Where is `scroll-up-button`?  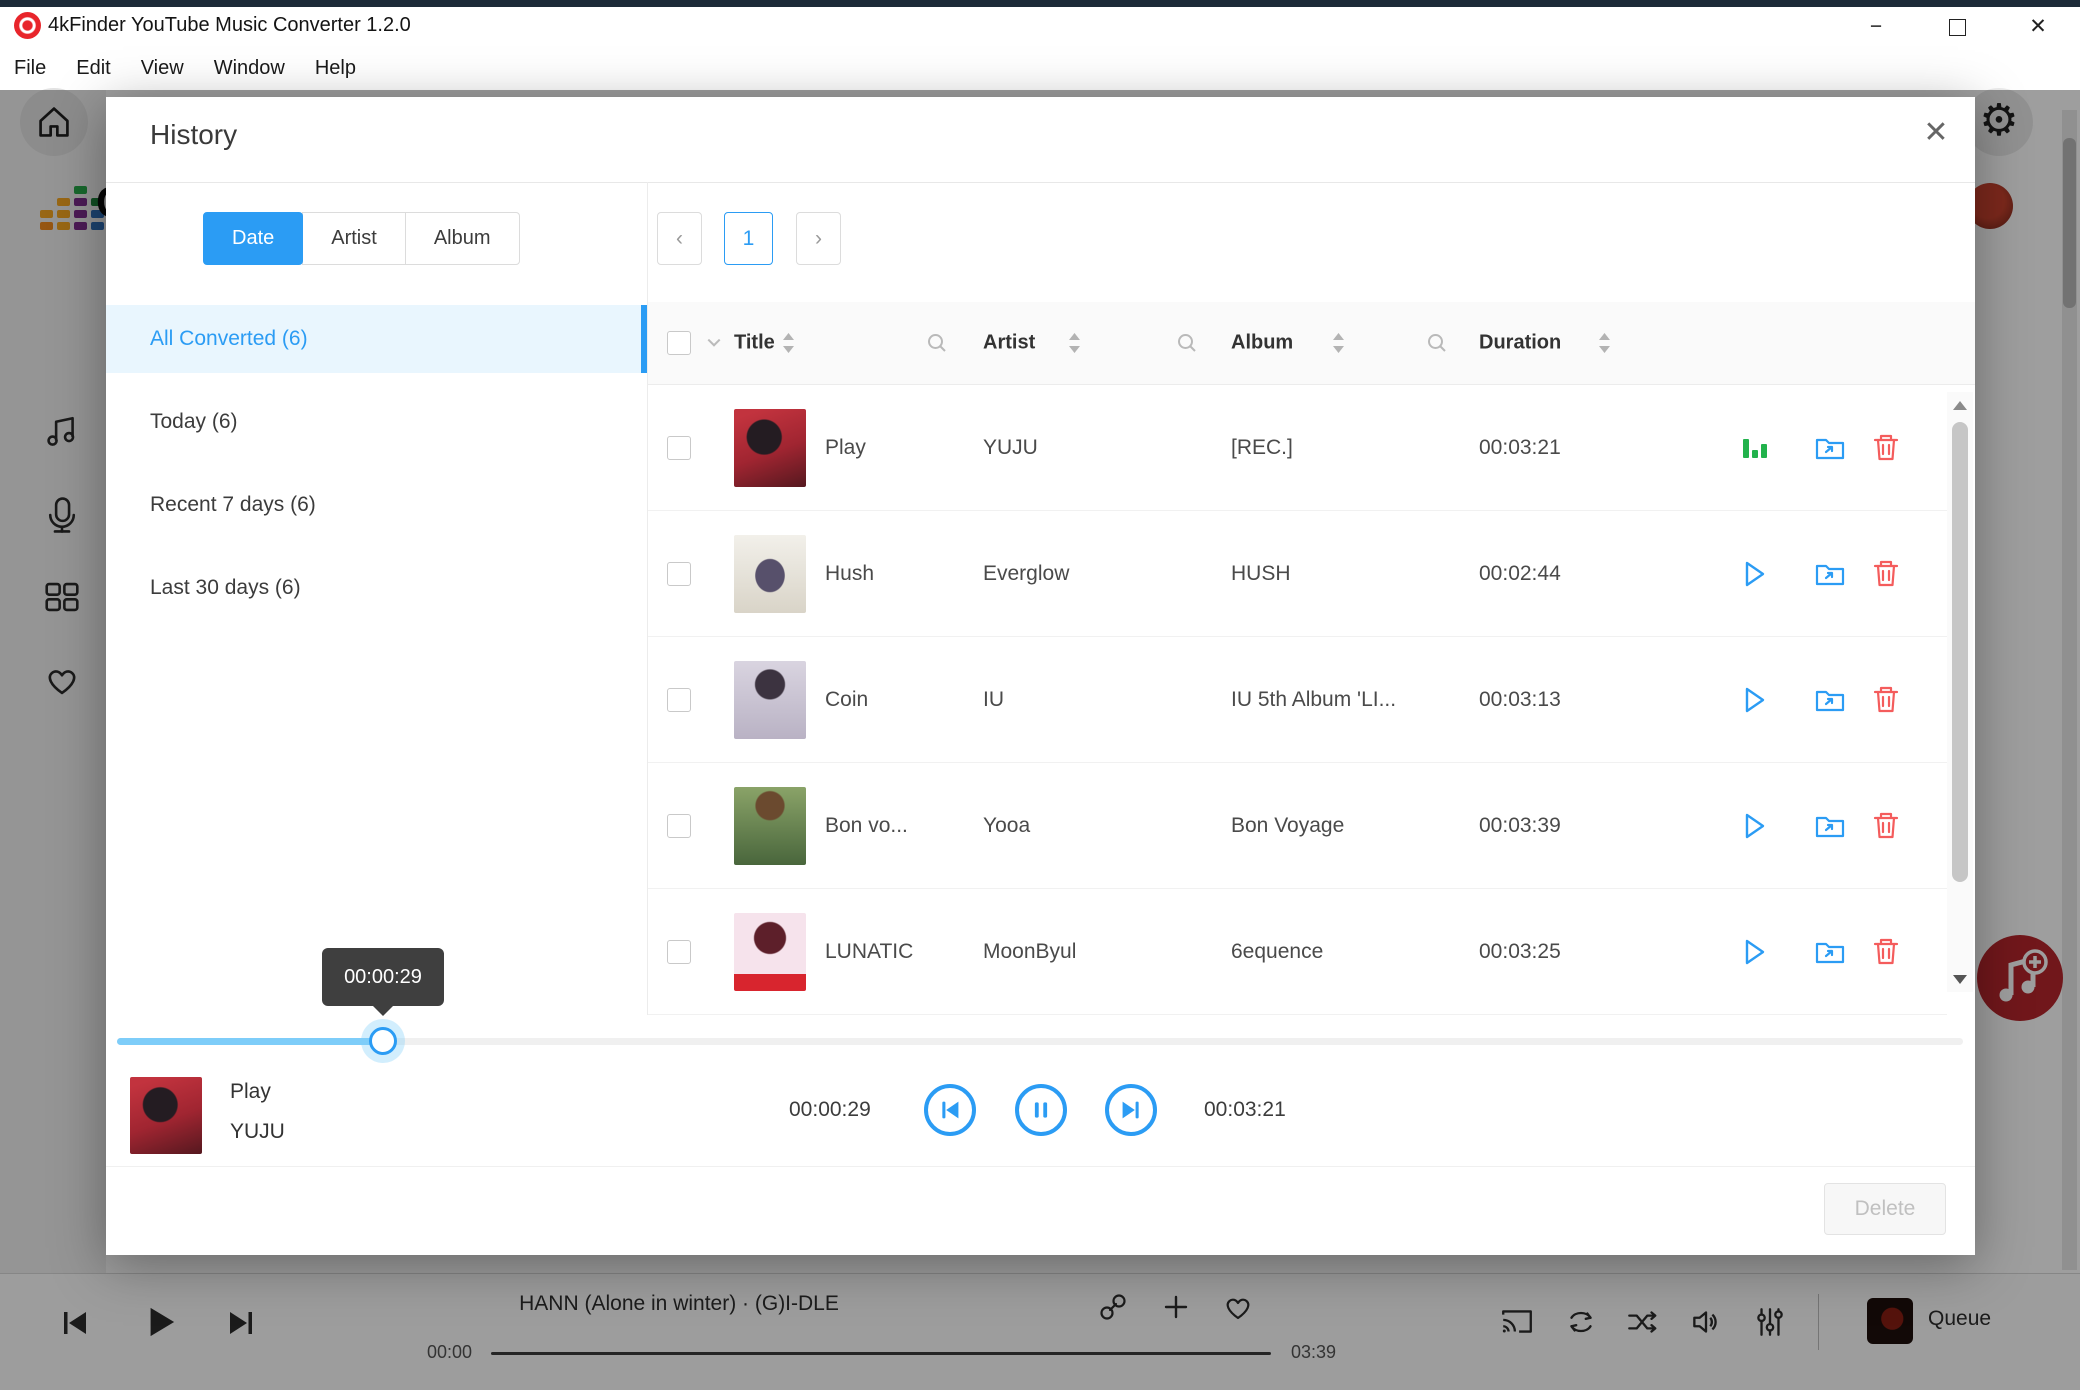
scroll-up-button is located at coordinates (1960, 405).